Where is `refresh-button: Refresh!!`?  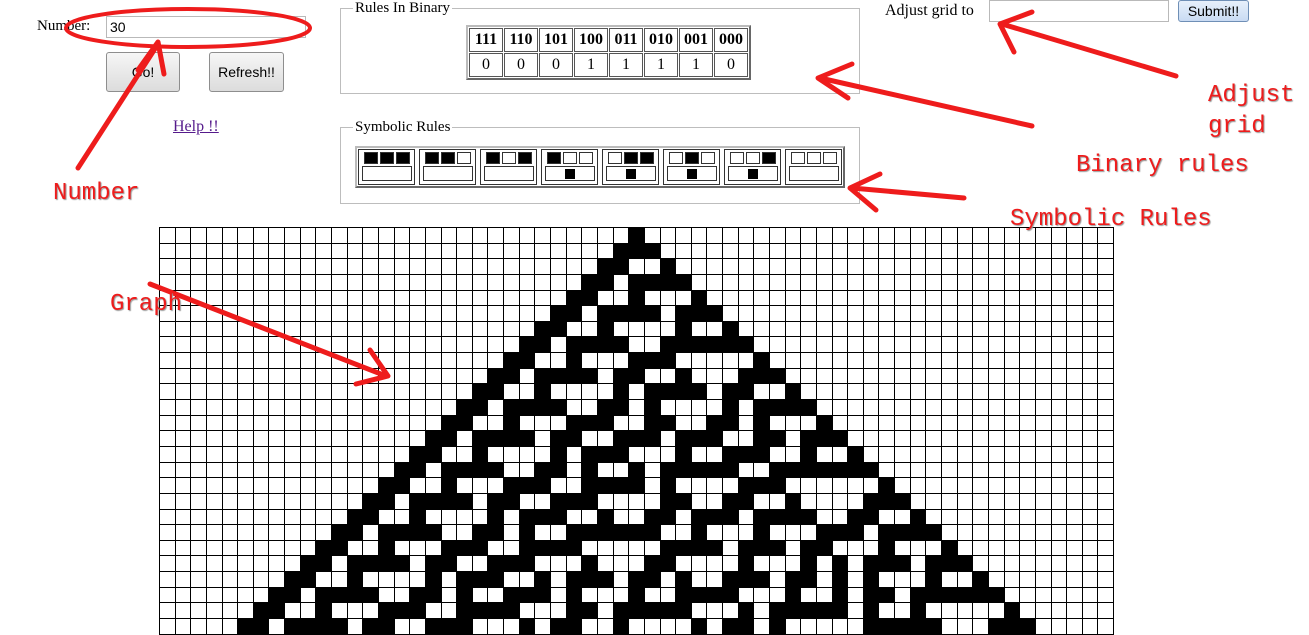
refresh-button: Refresh!! is located at coordinates (246, 72).